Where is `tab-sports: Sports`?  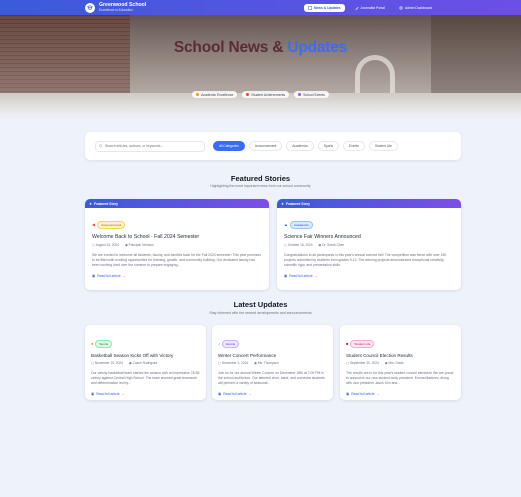 tab-sports: Sports is located at coordinates (328, 146).